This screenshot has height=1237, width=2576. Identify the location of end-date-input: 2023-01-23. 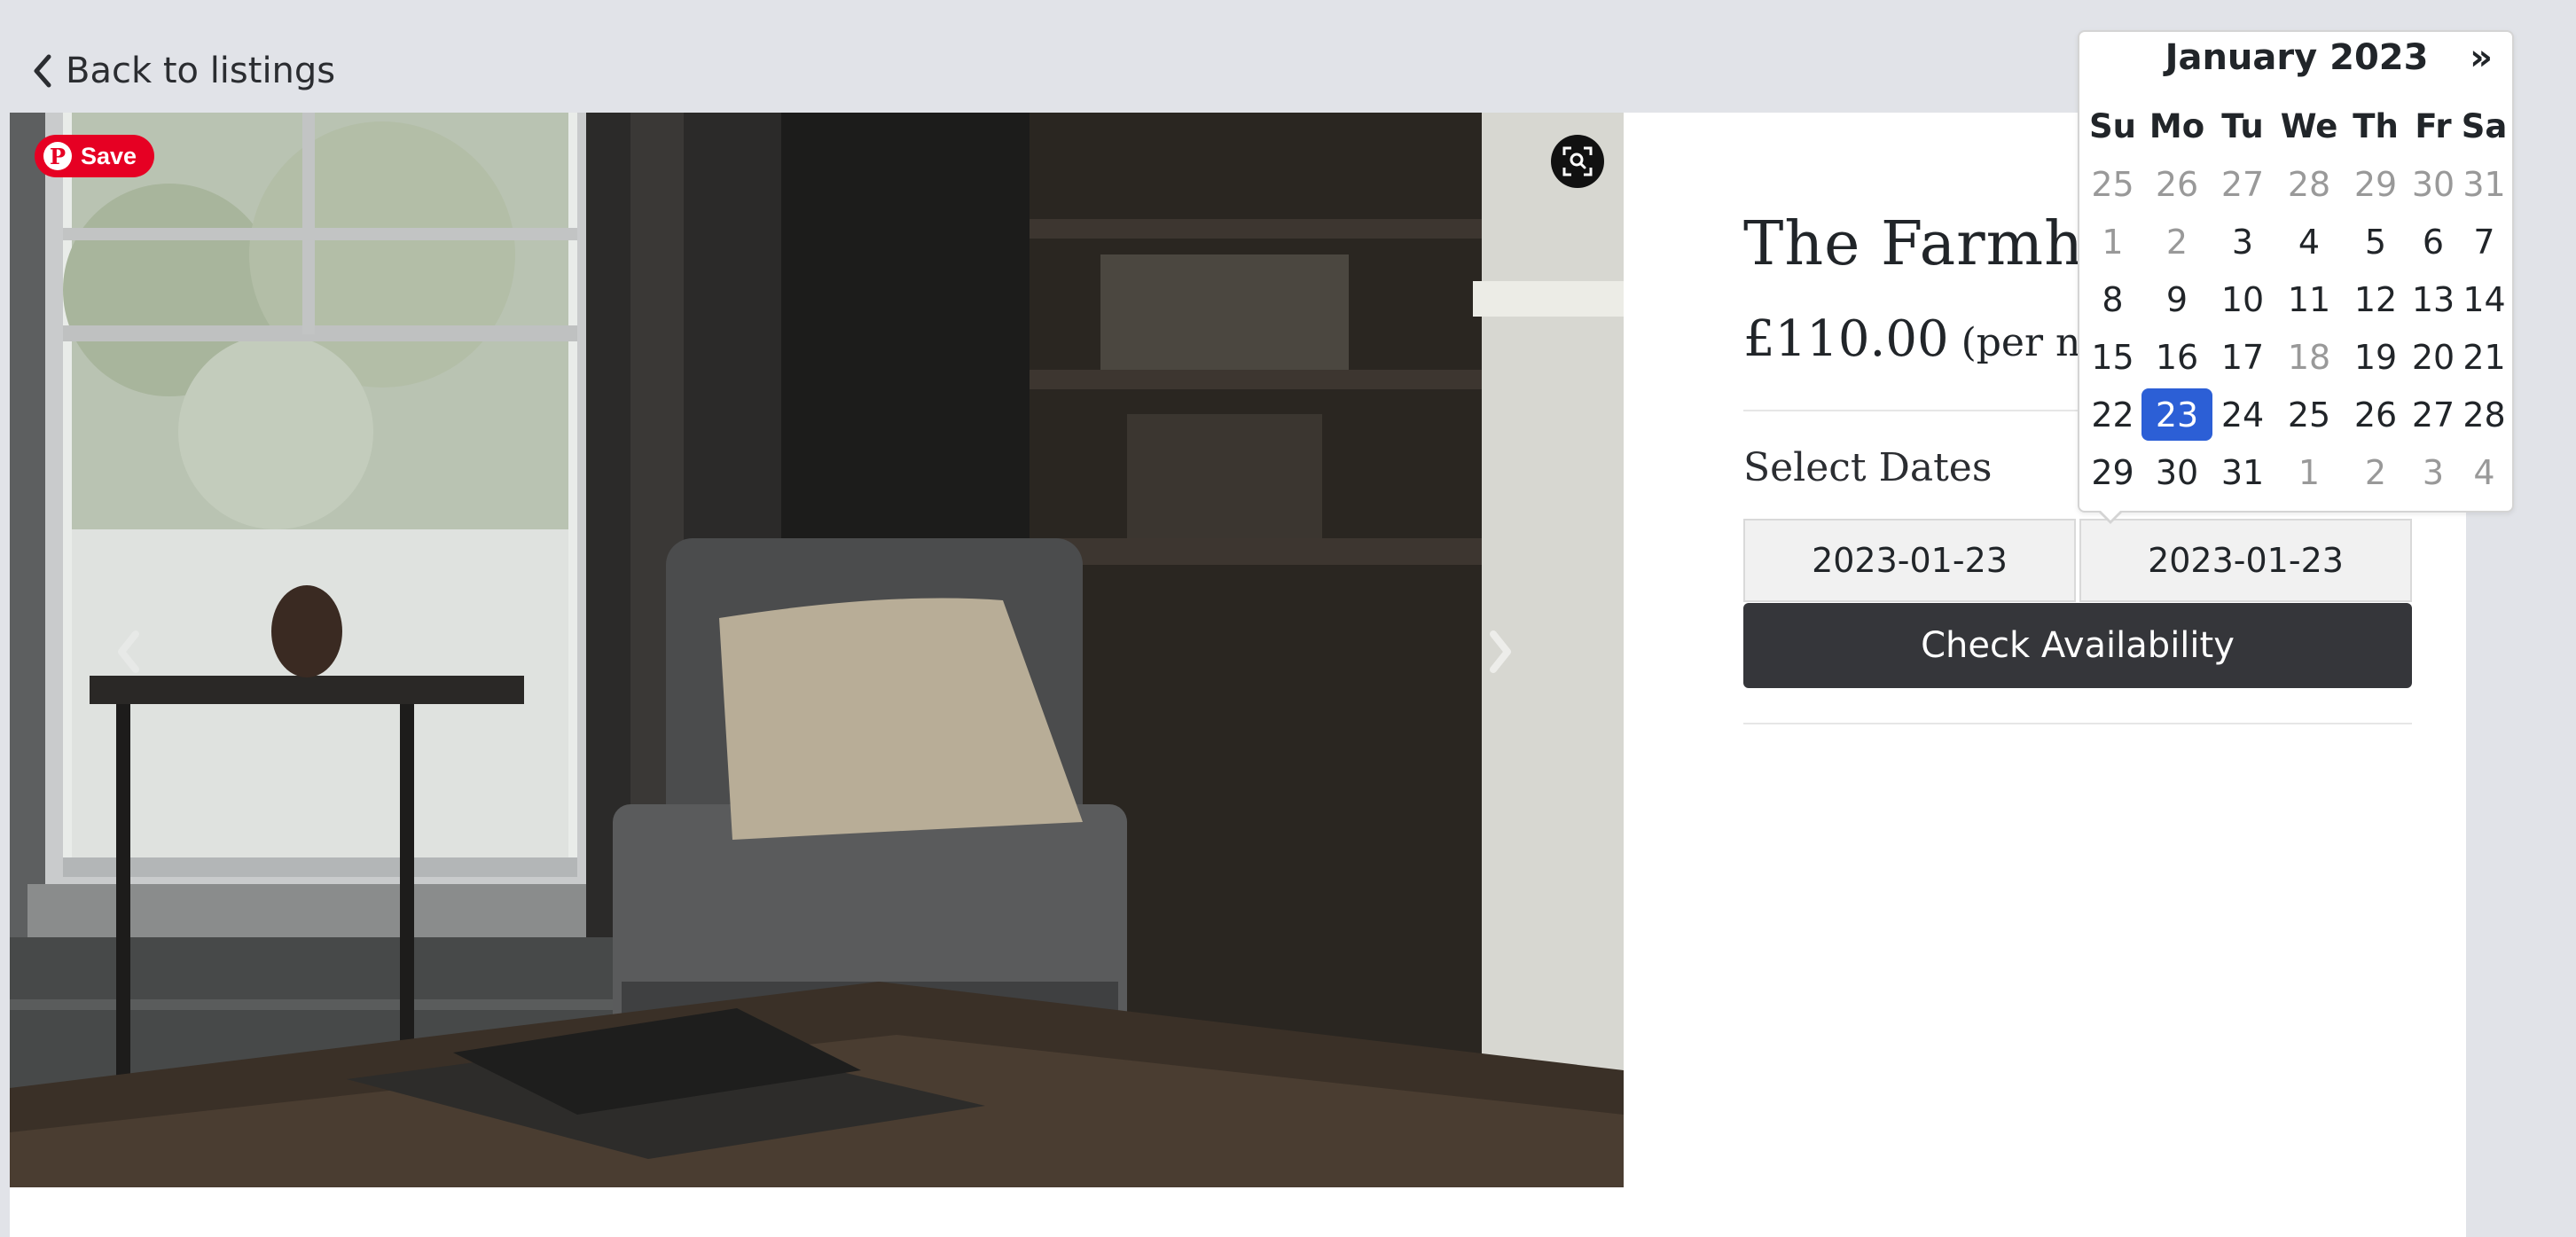
(2245, 561).